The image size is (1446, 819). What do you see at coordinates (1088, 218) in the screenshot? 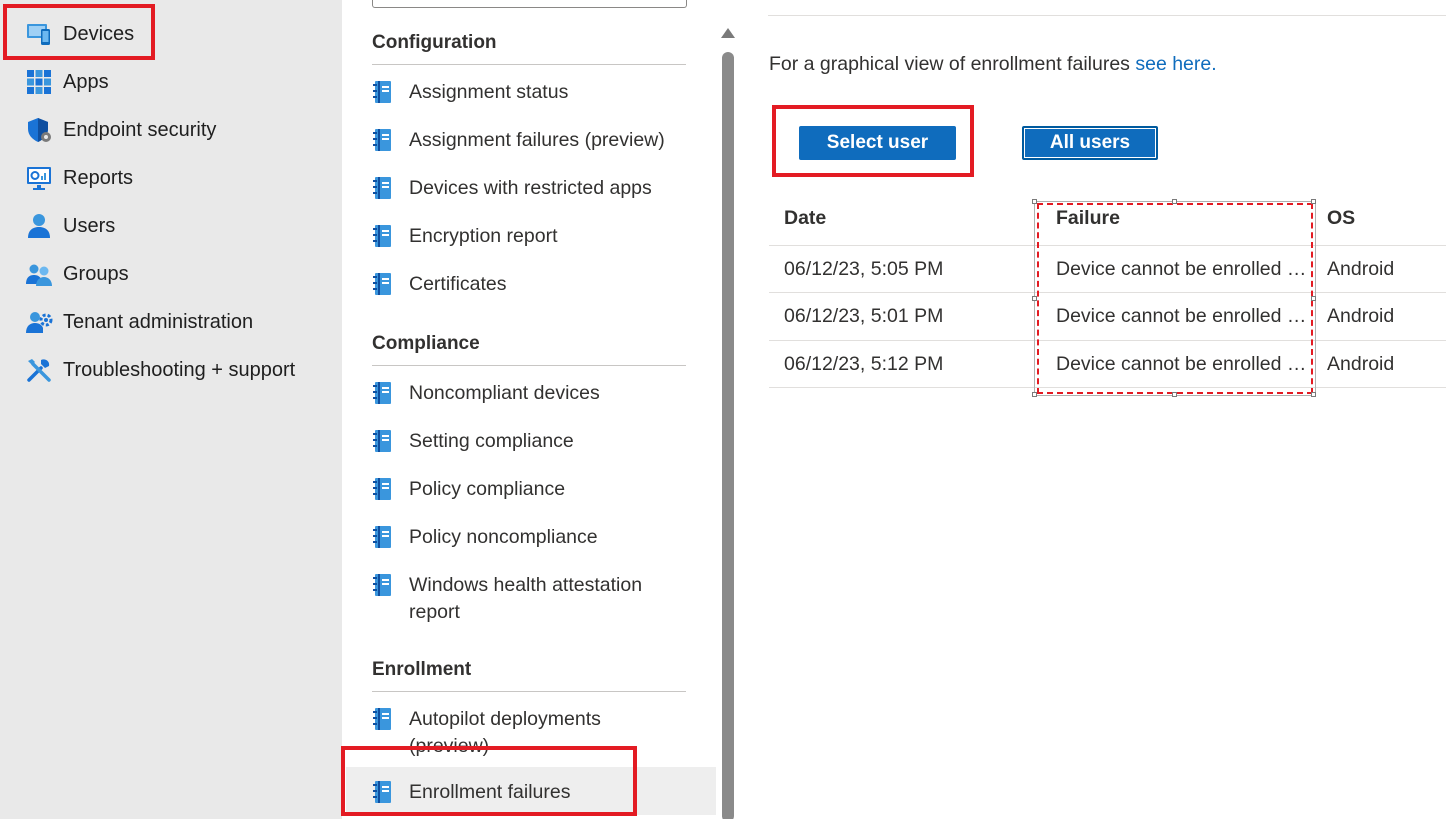
I see `column-header-failure: Failure` at bounding box center [1088, 218].